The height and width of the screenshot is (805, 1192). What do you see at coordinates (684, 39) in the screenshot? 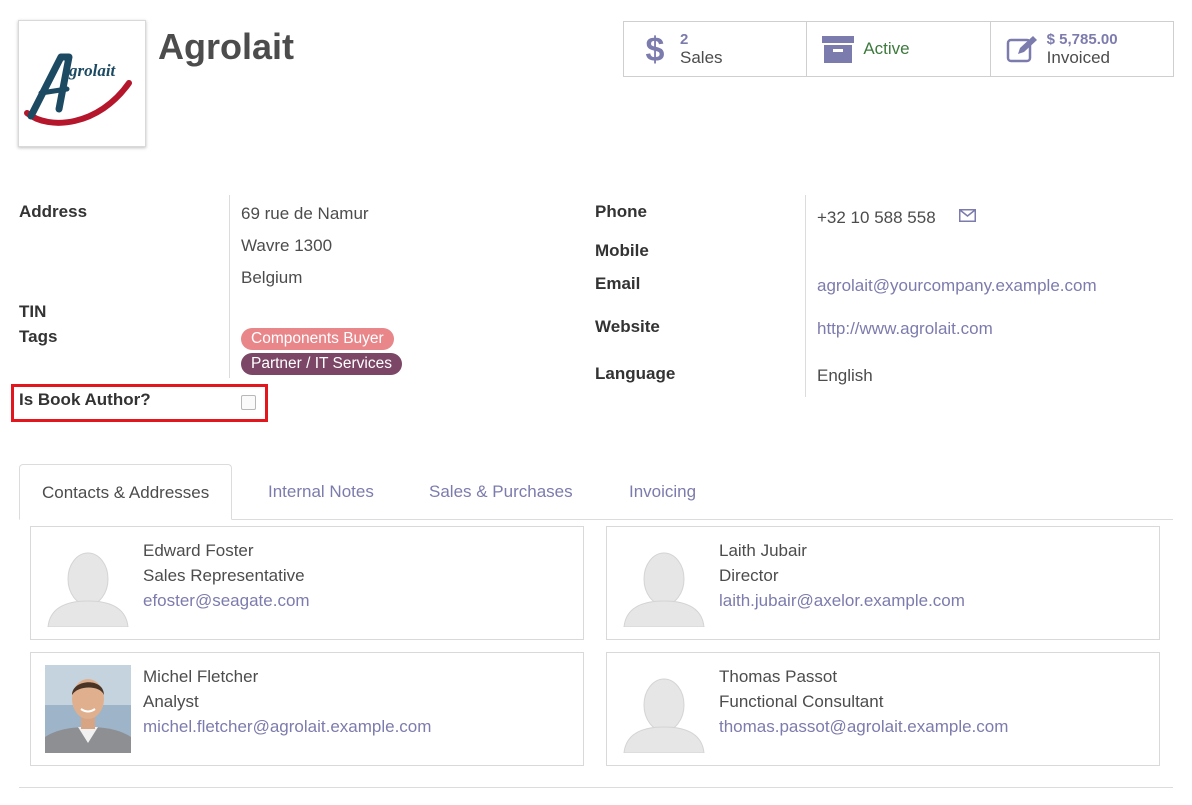
I see `sales-count: 2` at bounding box center [684, 39].